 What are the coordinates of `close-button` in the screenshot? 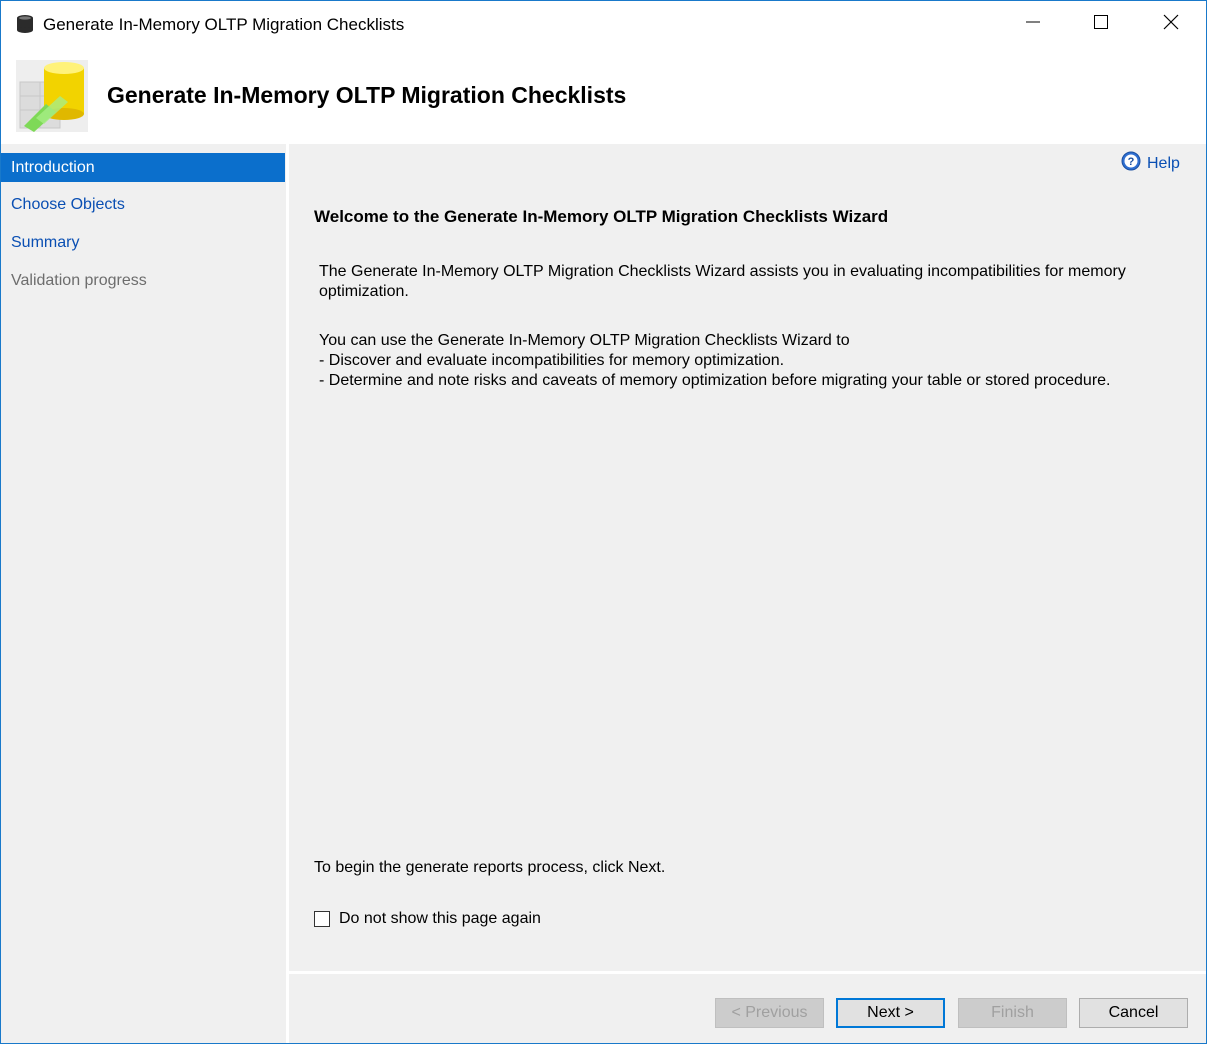 It's located at (1171, 24).